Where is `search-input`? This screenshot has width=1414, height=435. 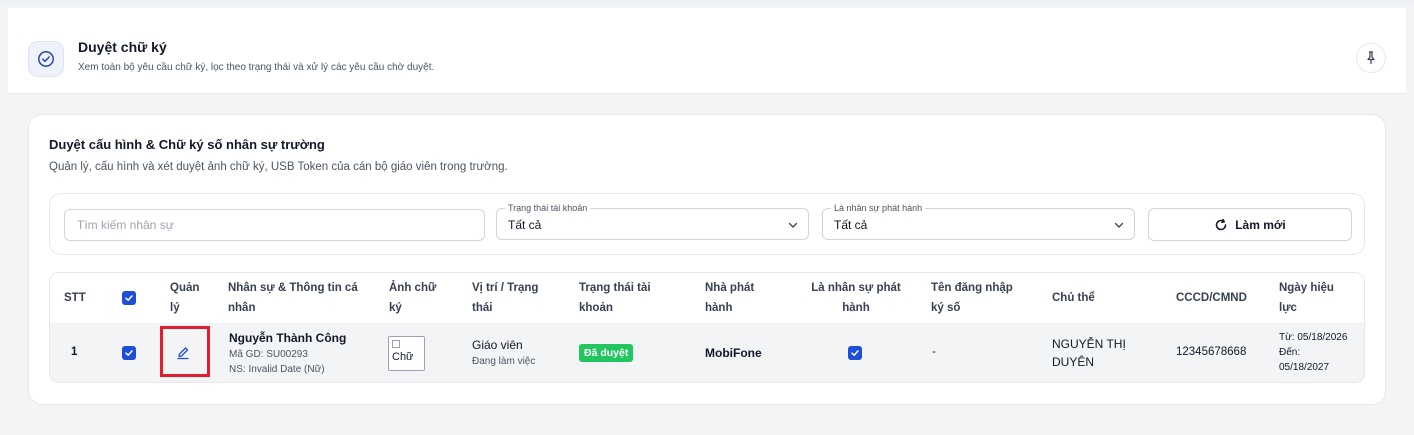 search-input is located at coordinates (274, 225).